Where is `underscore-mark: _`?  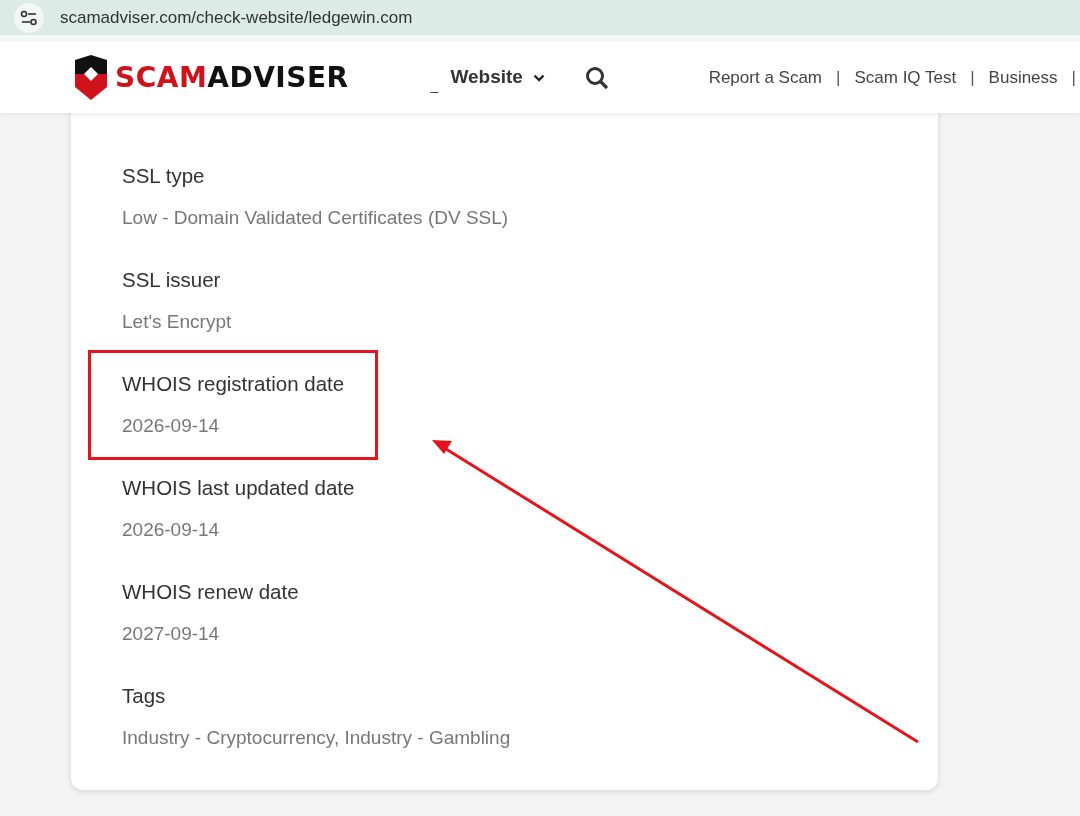 underscore-mark: _ is located at coordinates (434, 85).